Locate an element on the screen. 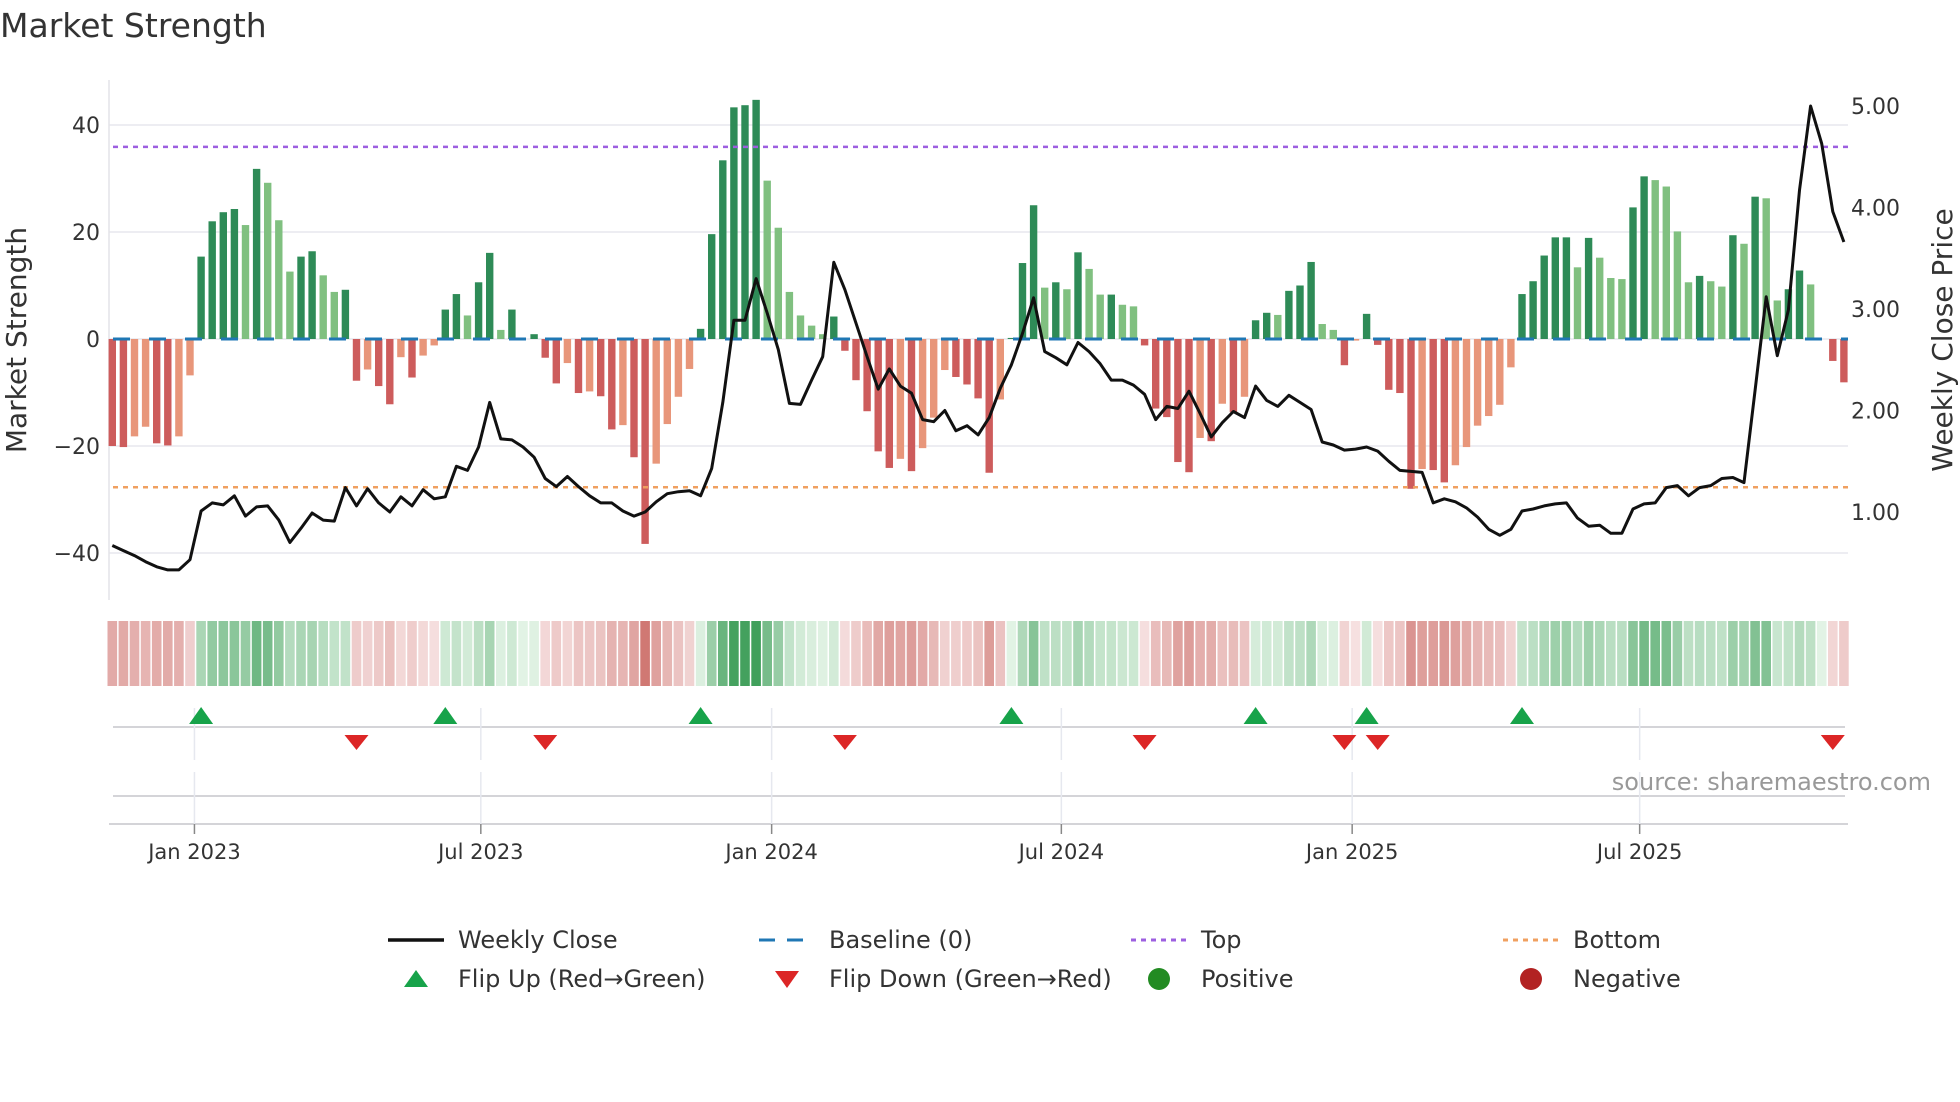  legend-top: Top is located at coordinates (1185, 940).